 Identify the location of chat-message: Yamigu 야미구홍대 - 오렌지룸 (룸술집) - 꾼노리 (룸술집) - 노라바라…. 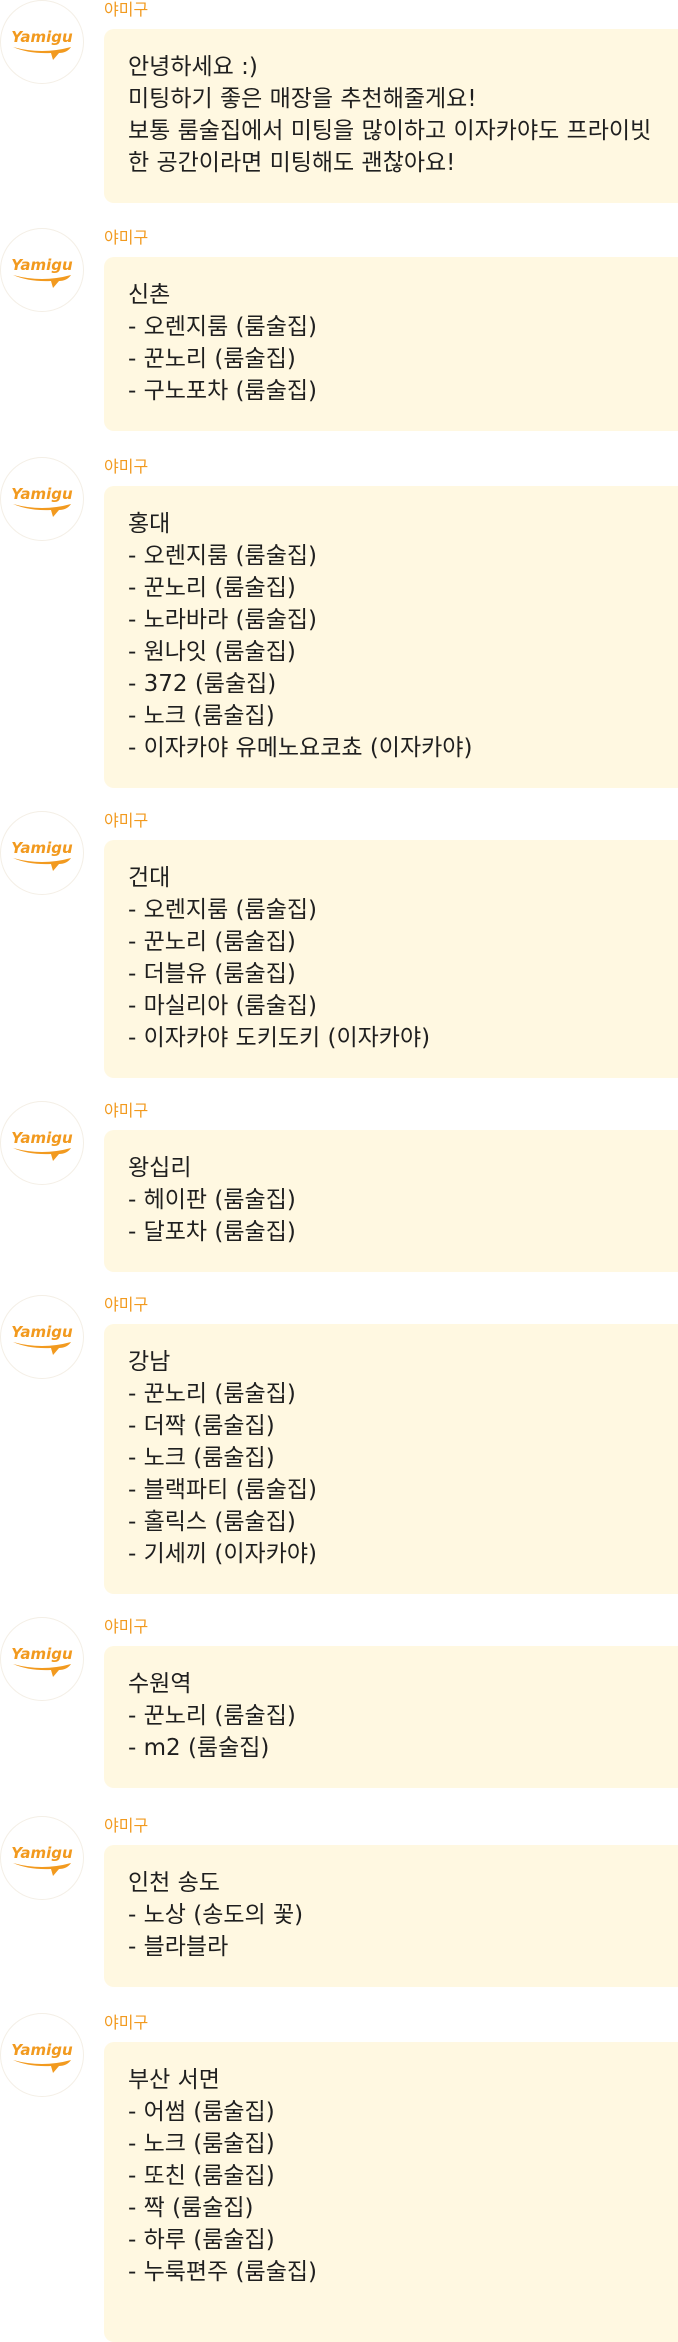
(339, 622).